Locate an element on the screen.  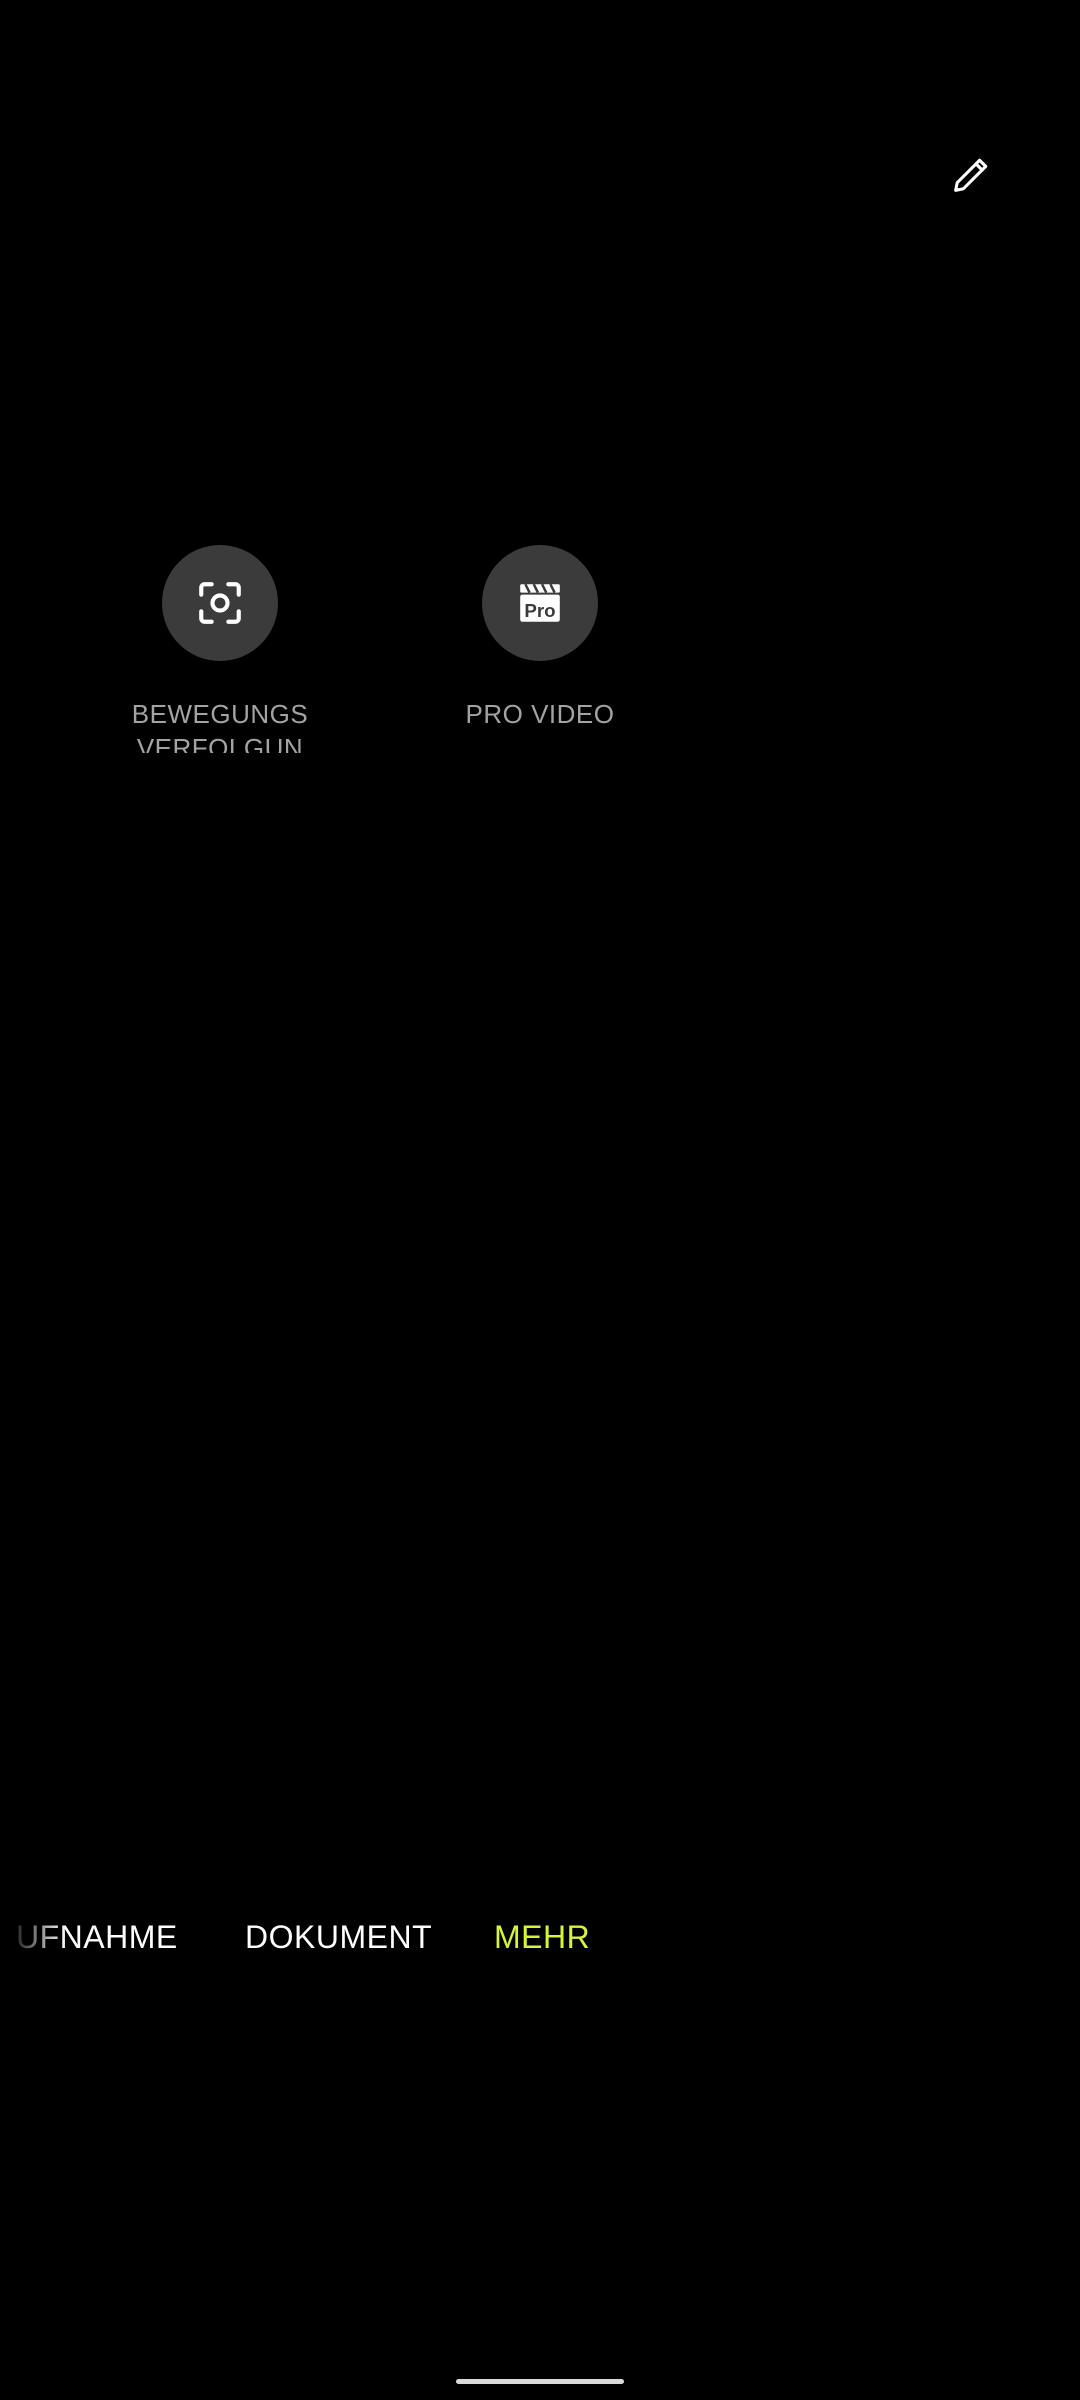
mode-circle: Pro is located at coordinates (540, 603).